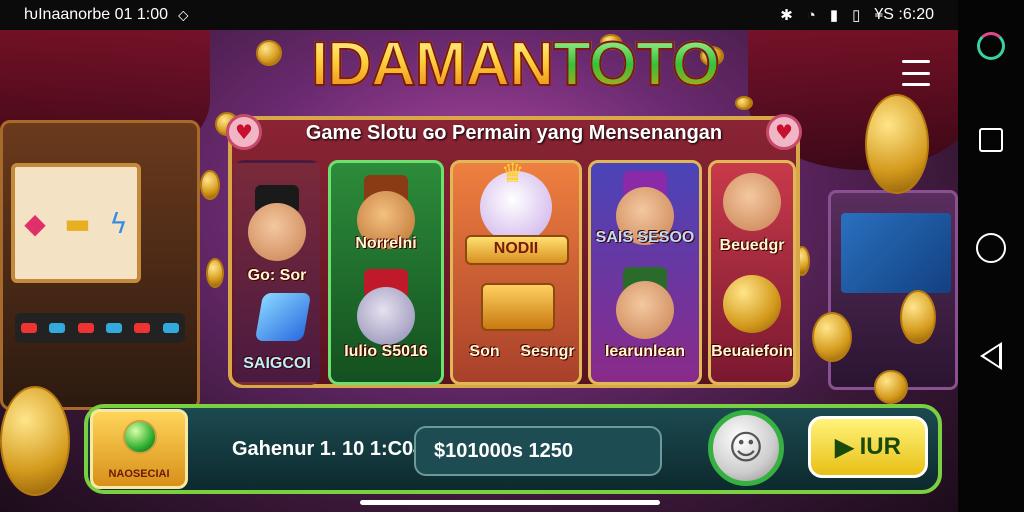 This screenshot has width=1024, height=512. Describe the element at coordinates (139, 474) in the screenshot. I see `badge-label: NAOSECIAI` at that location.